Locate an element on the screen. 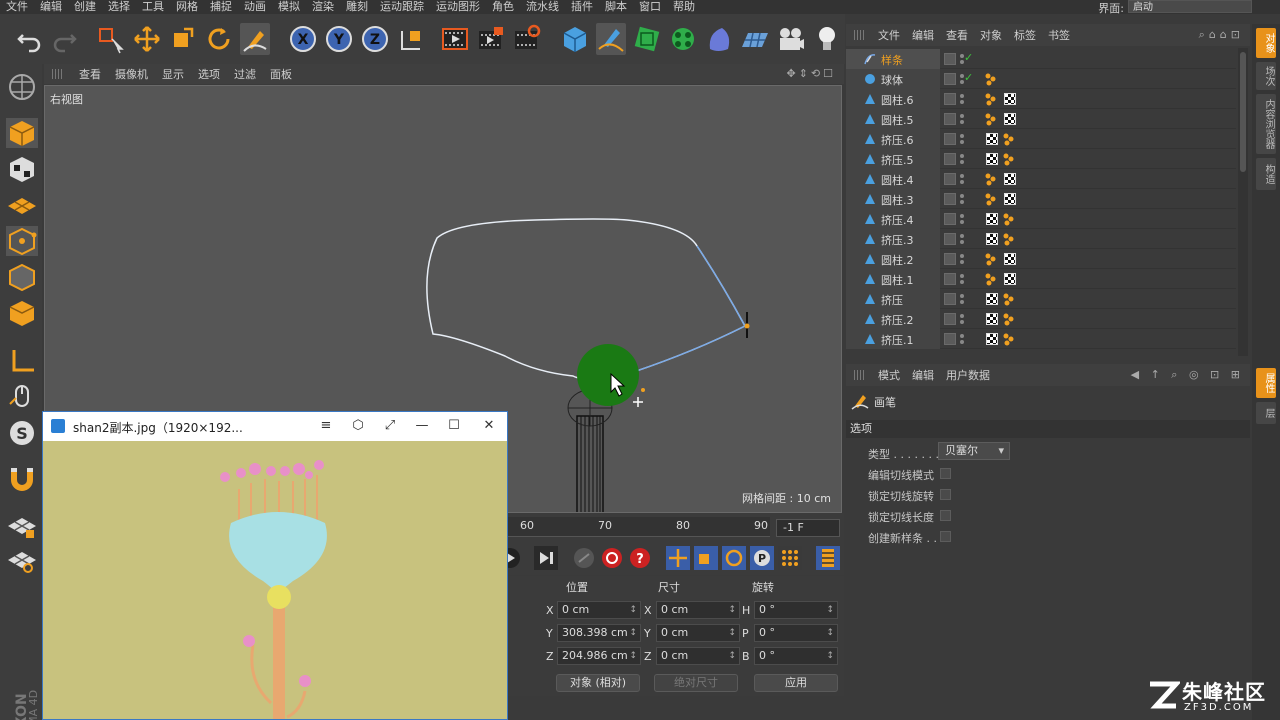  x-axis-icon: X is located at coordinates (303, 39).